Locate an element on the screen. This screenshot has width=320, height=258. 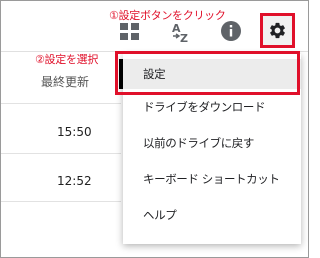
annotation-step2: ②設定を選択 is located at coordinates (67, 59).